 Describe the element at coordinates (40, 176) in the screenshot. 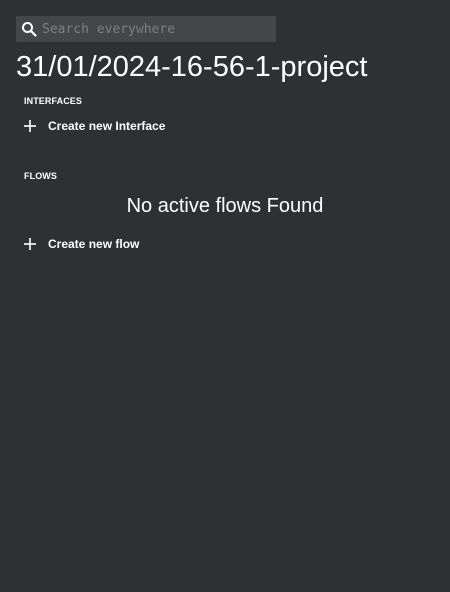

I see `flows-section-label: FLOWS` at that location.